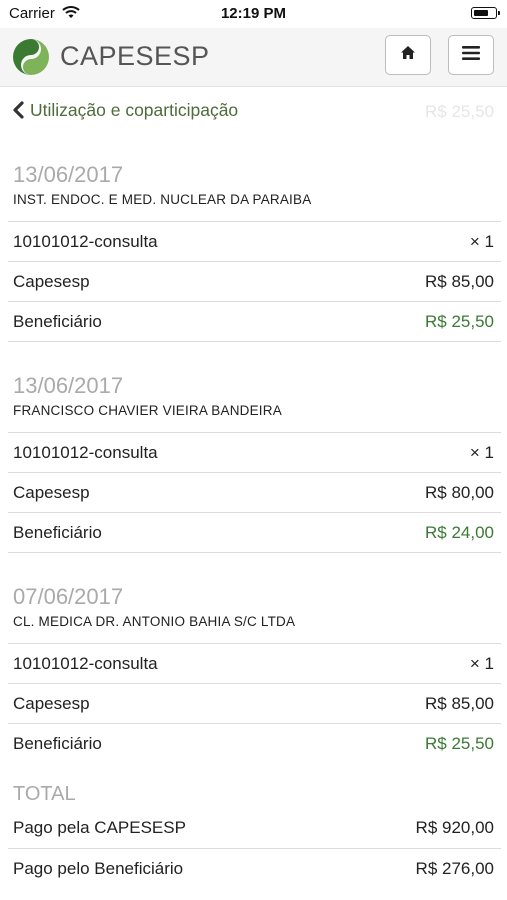 This screenshot has width=507, height=900. Describe the element at coordinates (135, 56) in the screenshot. I see `brand-logo-text: CAPESESP` at that location.